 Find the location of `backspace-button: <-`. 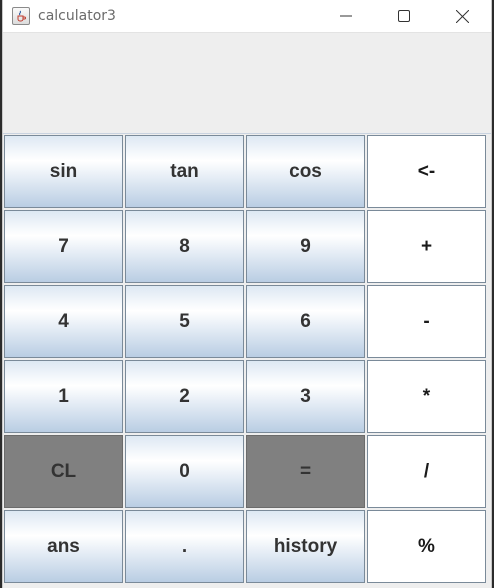

backspace-button: <- is located at coordinates (426, 171).